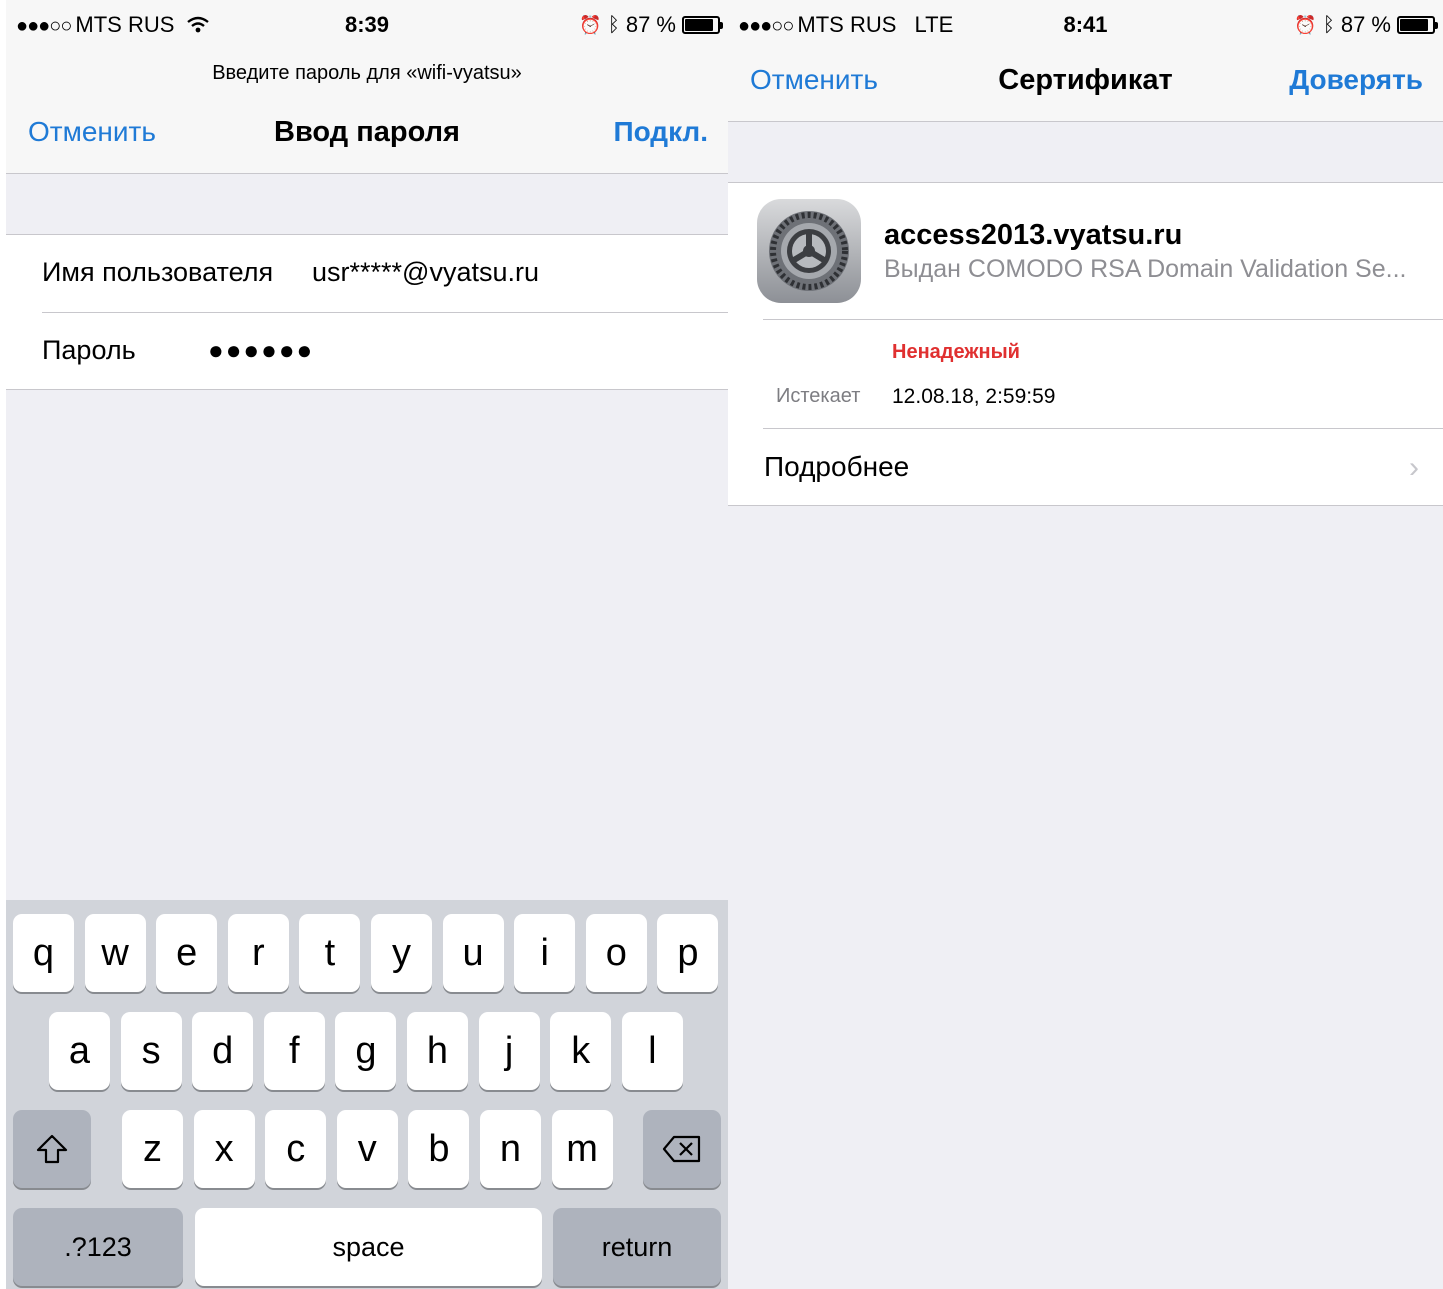 The height and width of the screenshot is (1289, 1443). I want to click on key-q: q, so click(43, 953).